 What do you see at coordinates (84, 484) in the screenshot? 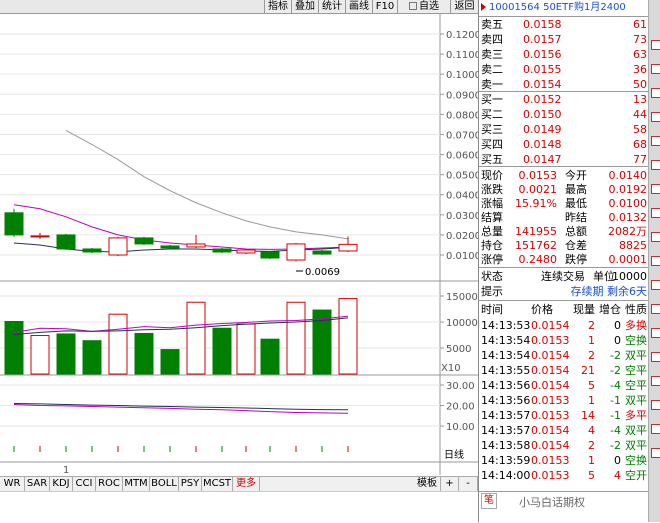
I see `tab-cci: CCI` at bounding box center [84, 484].